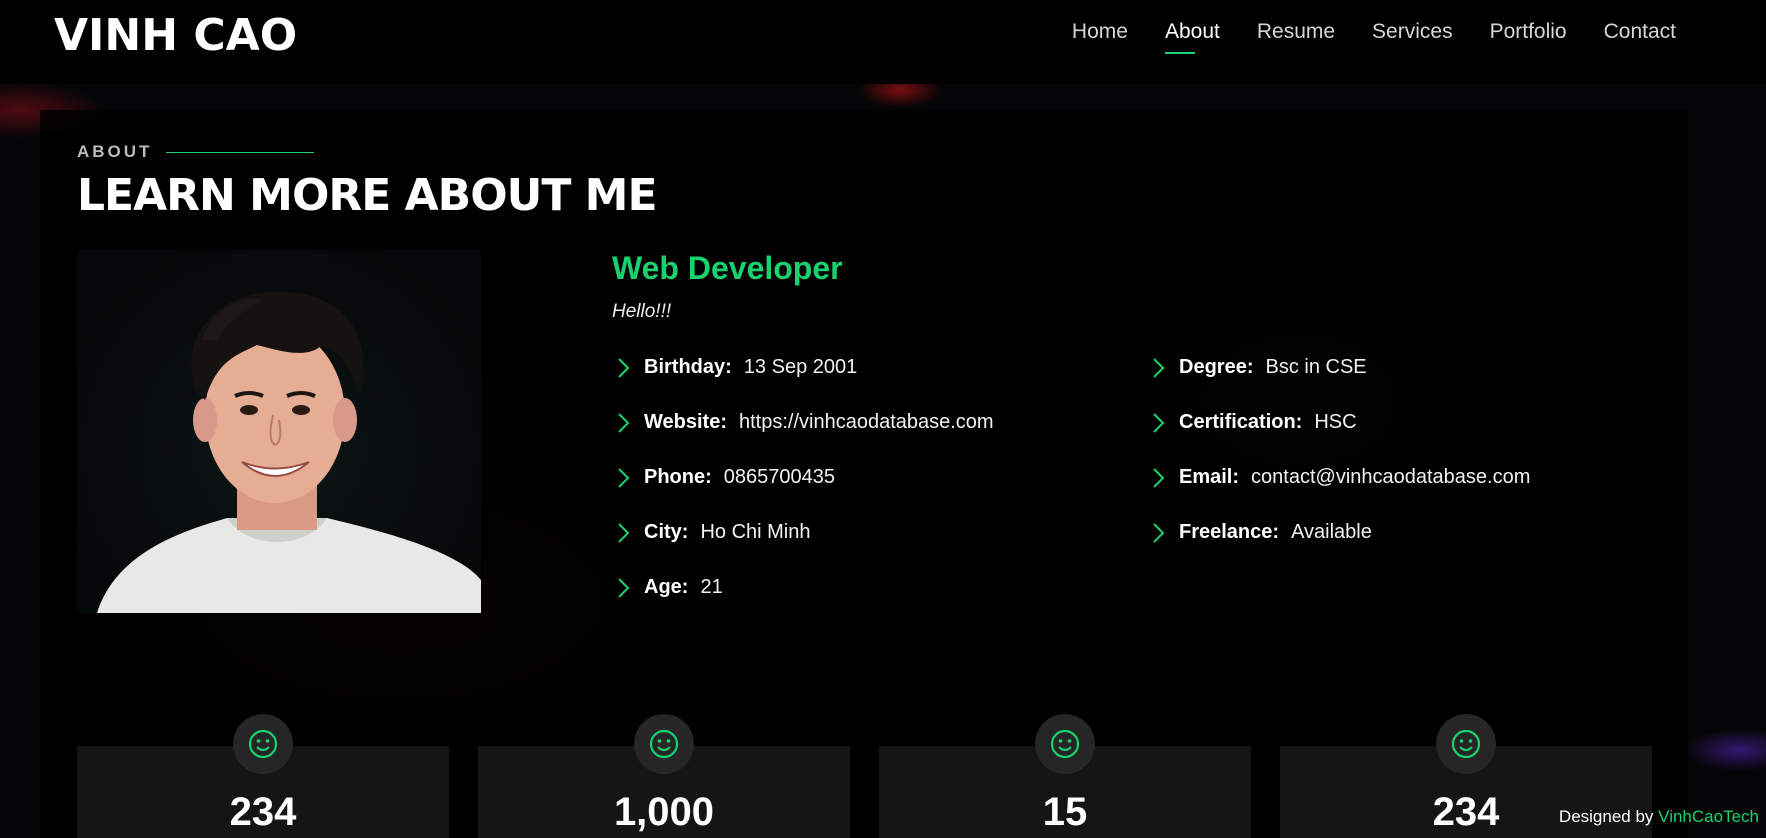  What do you see at coordinates (803, 587) in the screenshot?
I see `info-age: Age: 21` at bounding box center [803, 587].